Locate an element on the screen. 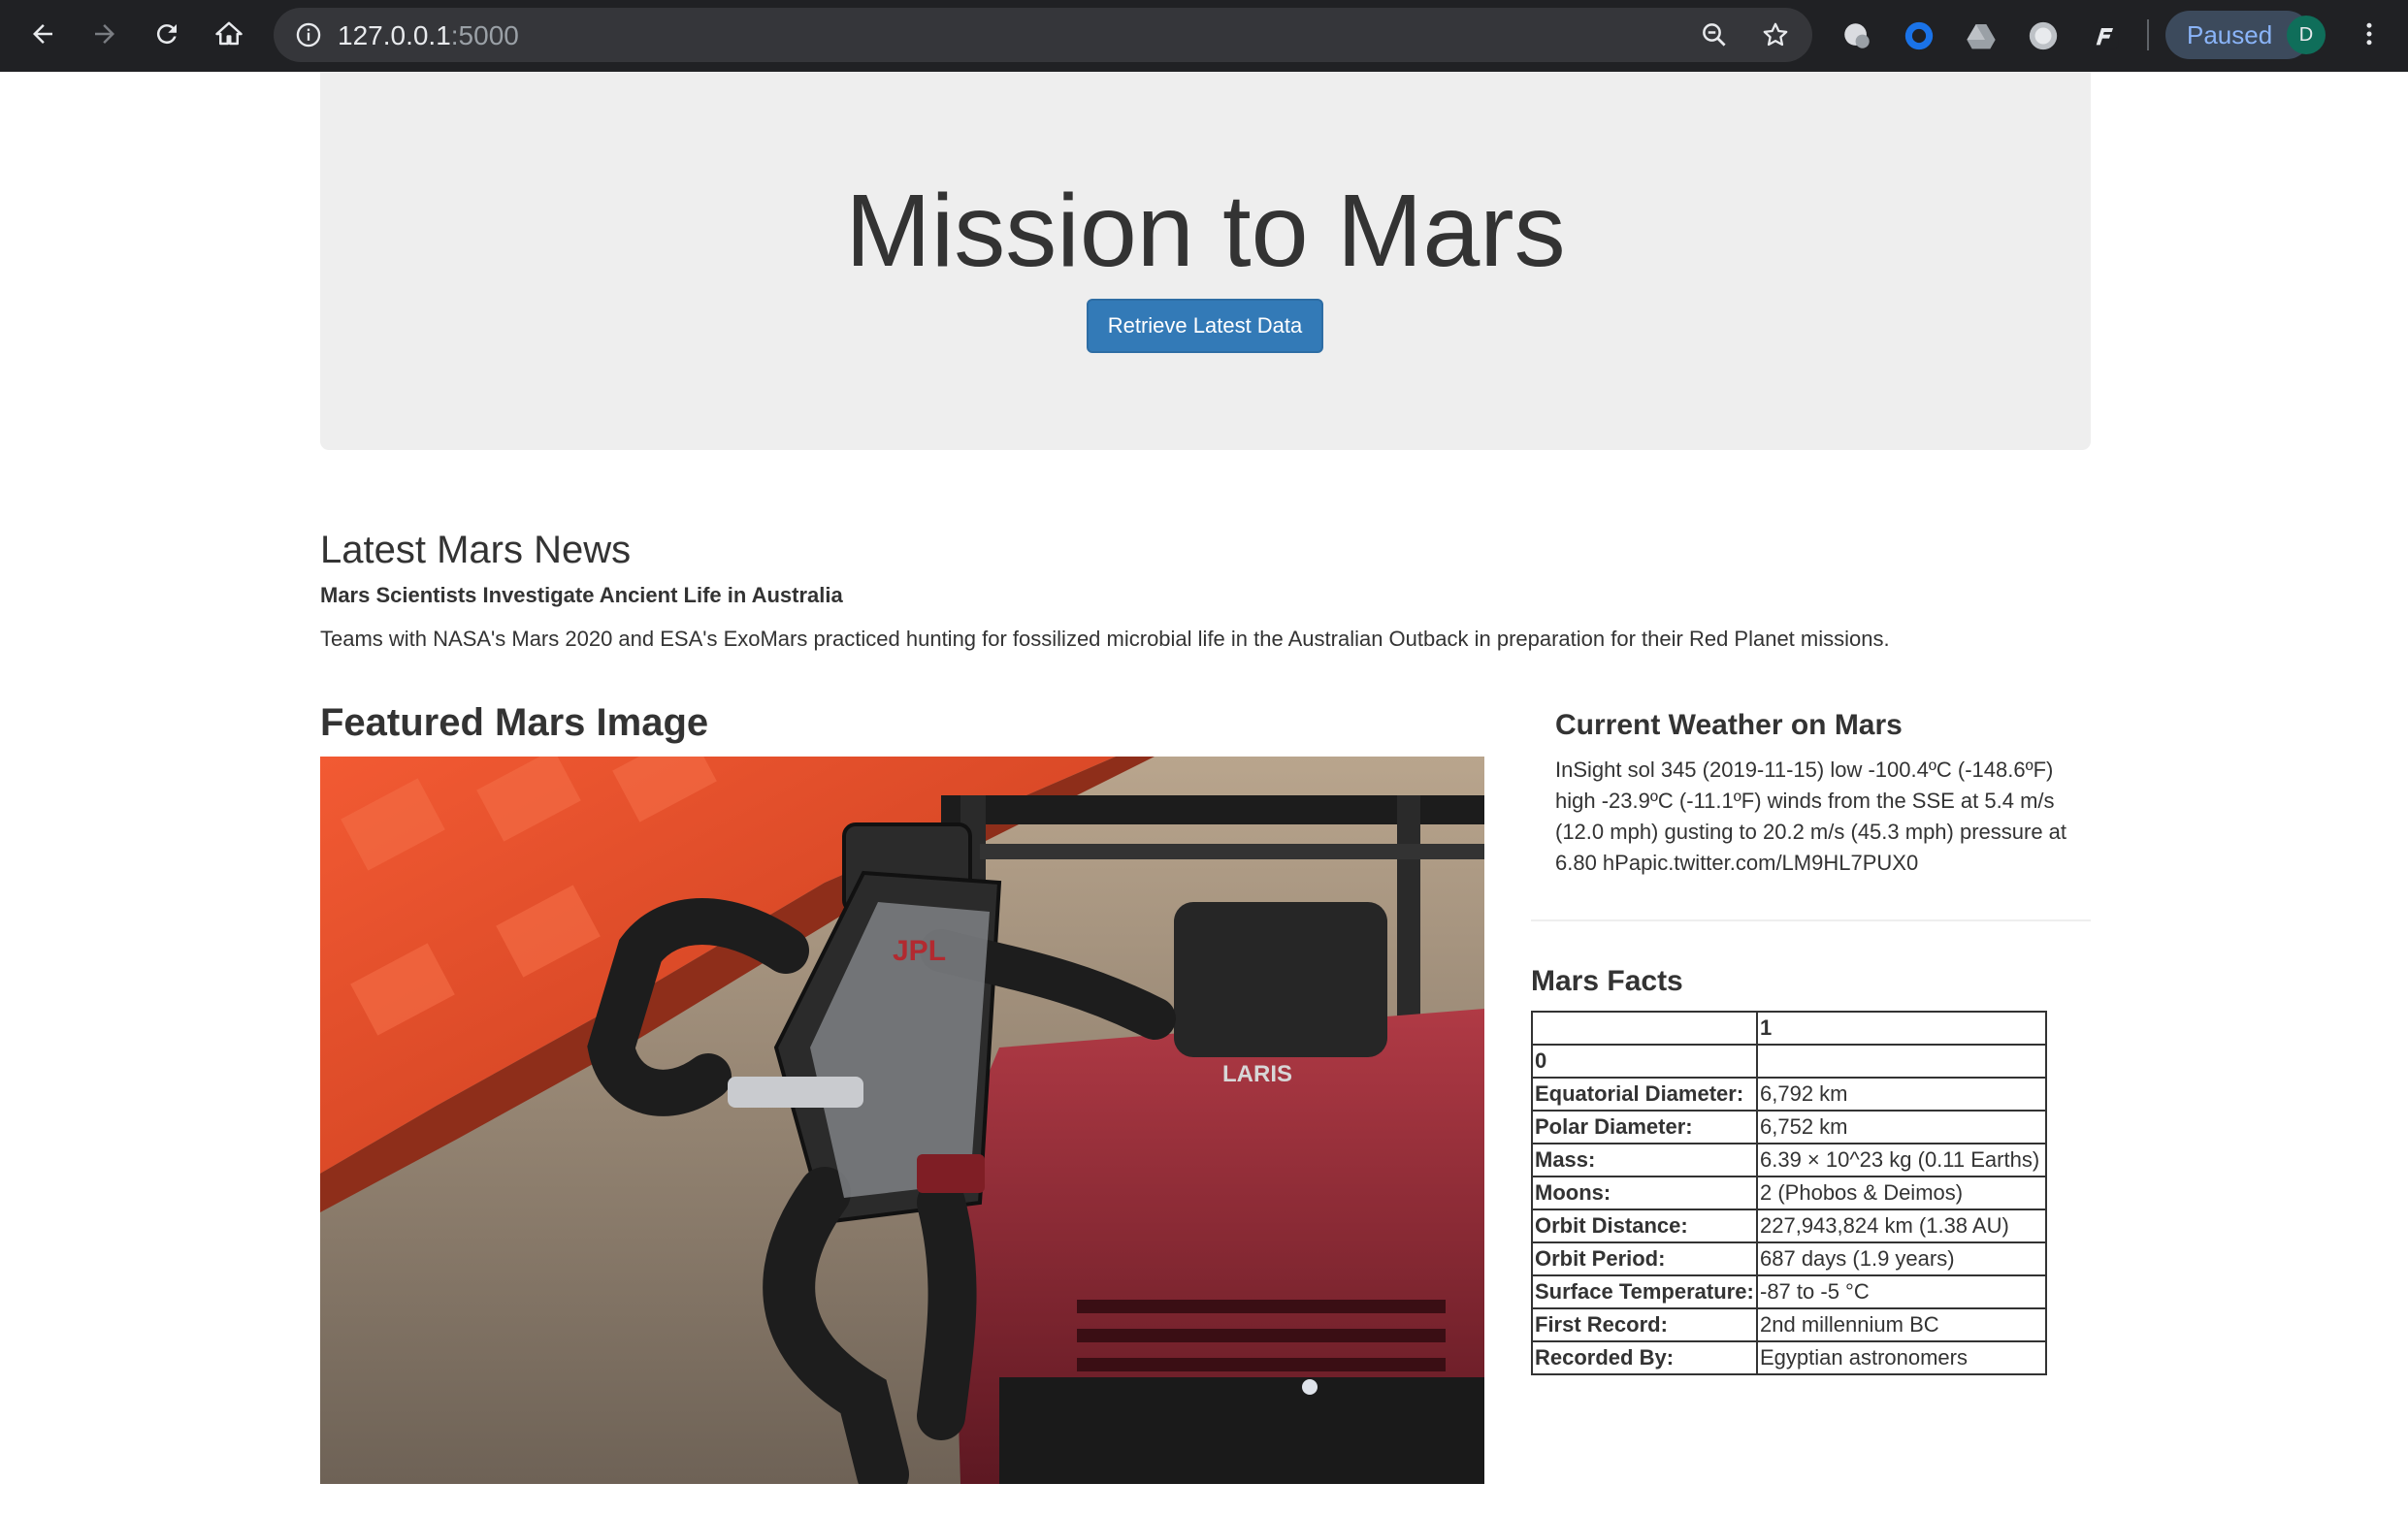 This screenshot has height=1515, width=2408. url-text: 127.0.0.1:5000 is located at coordinates (428, 35).